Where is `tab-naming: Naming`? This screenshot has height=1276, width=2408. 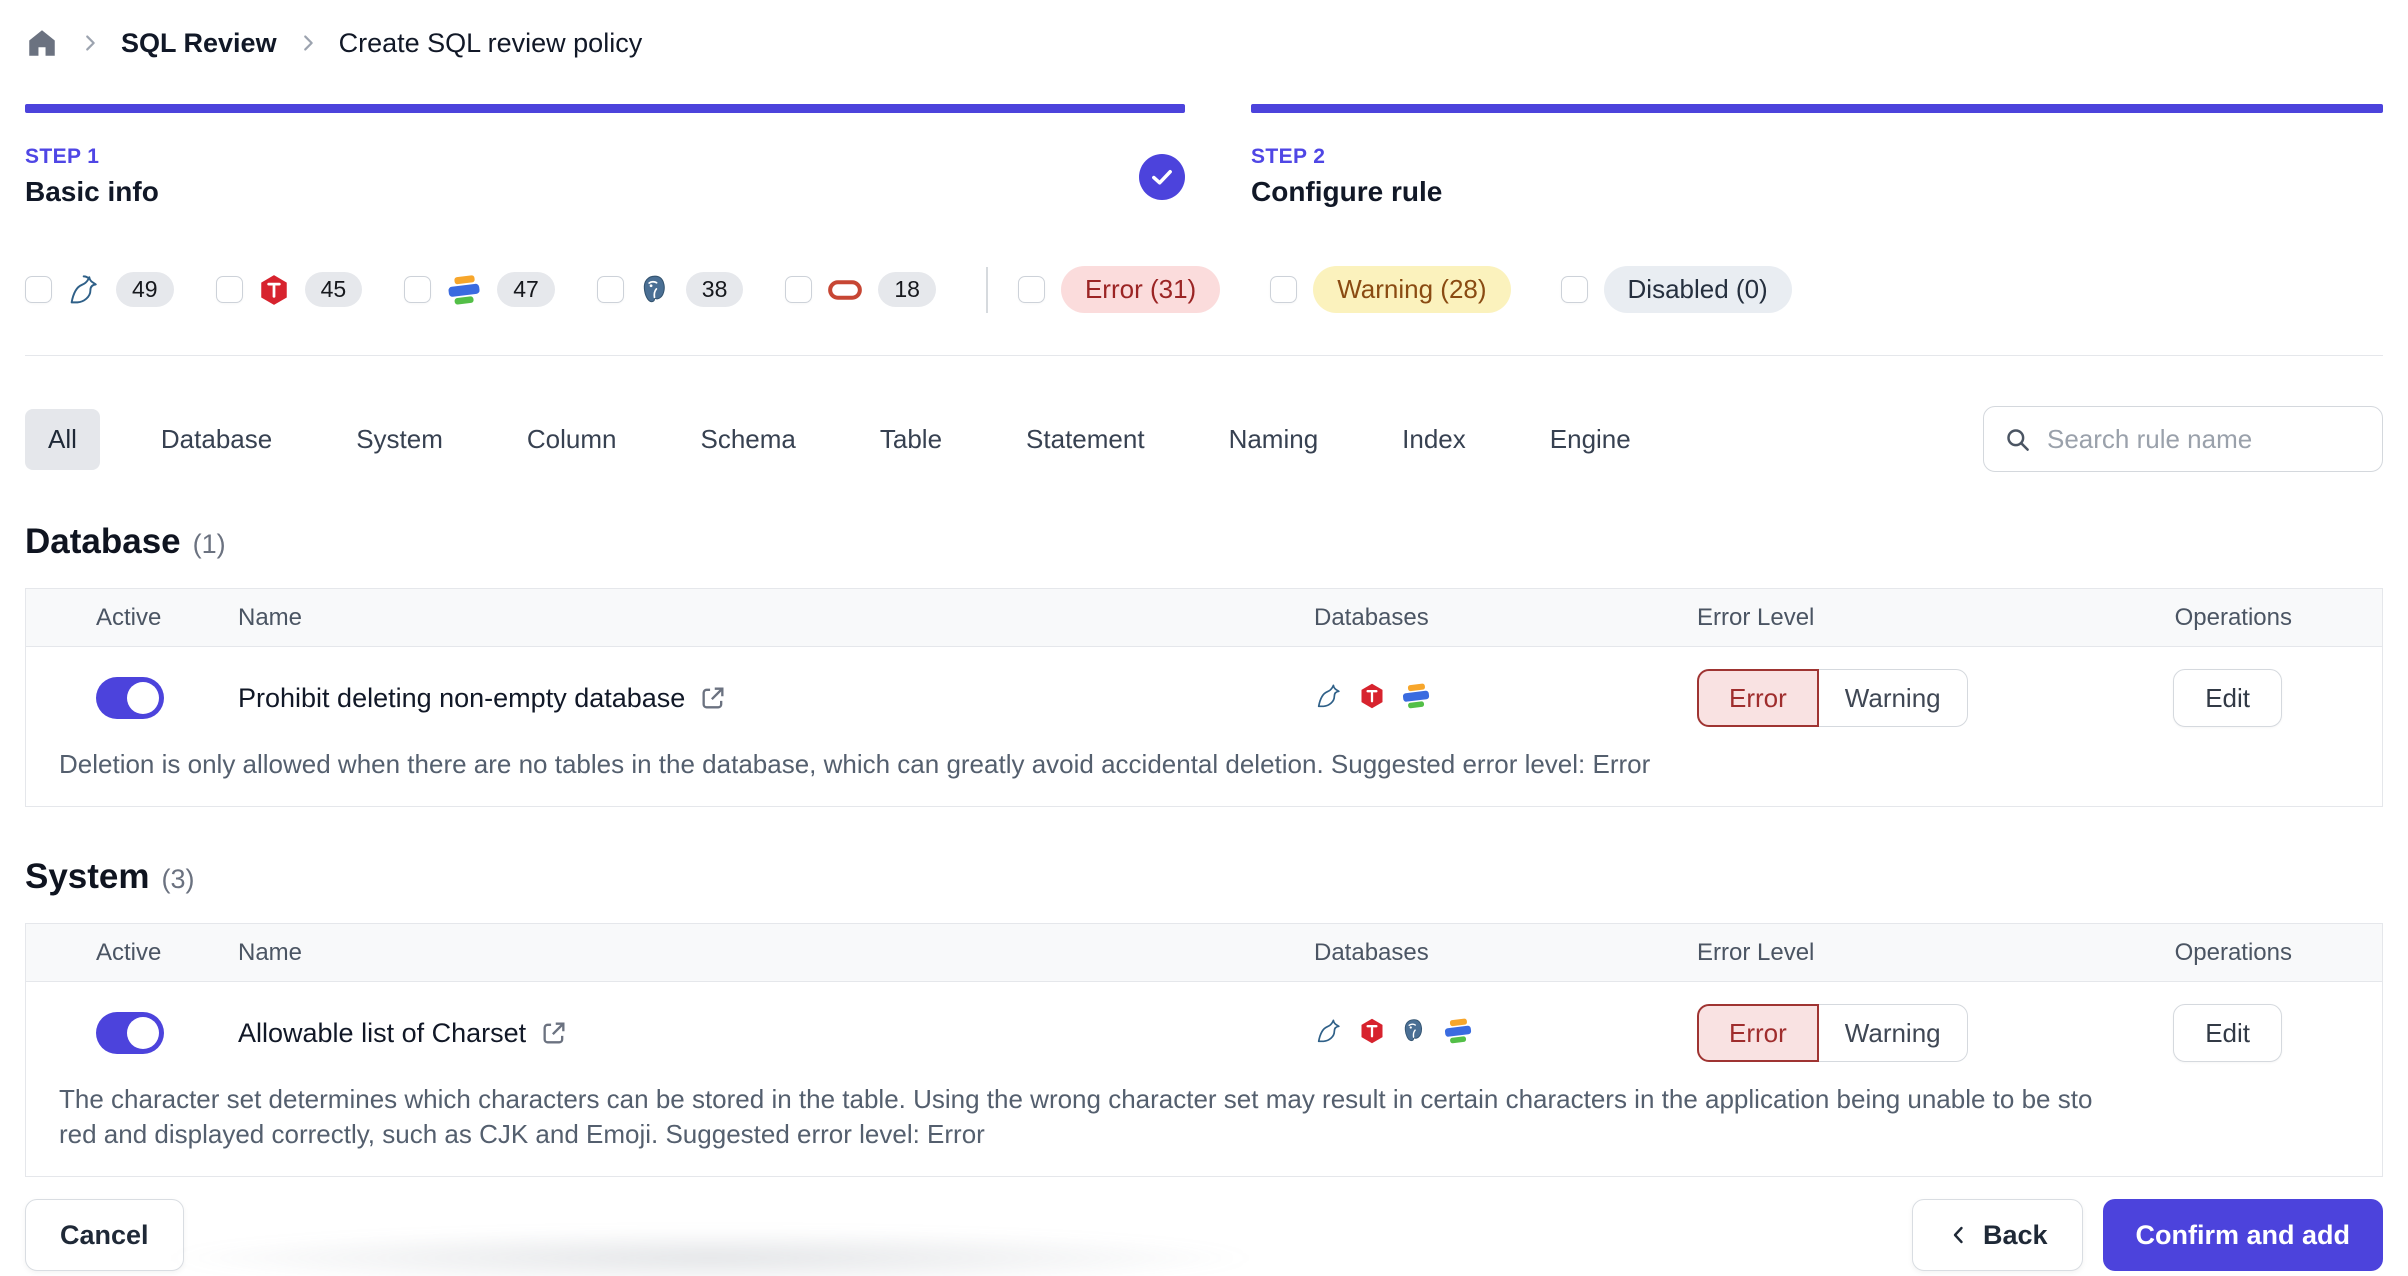
tab-naming: Naming is located at coordinates (1274, 439).